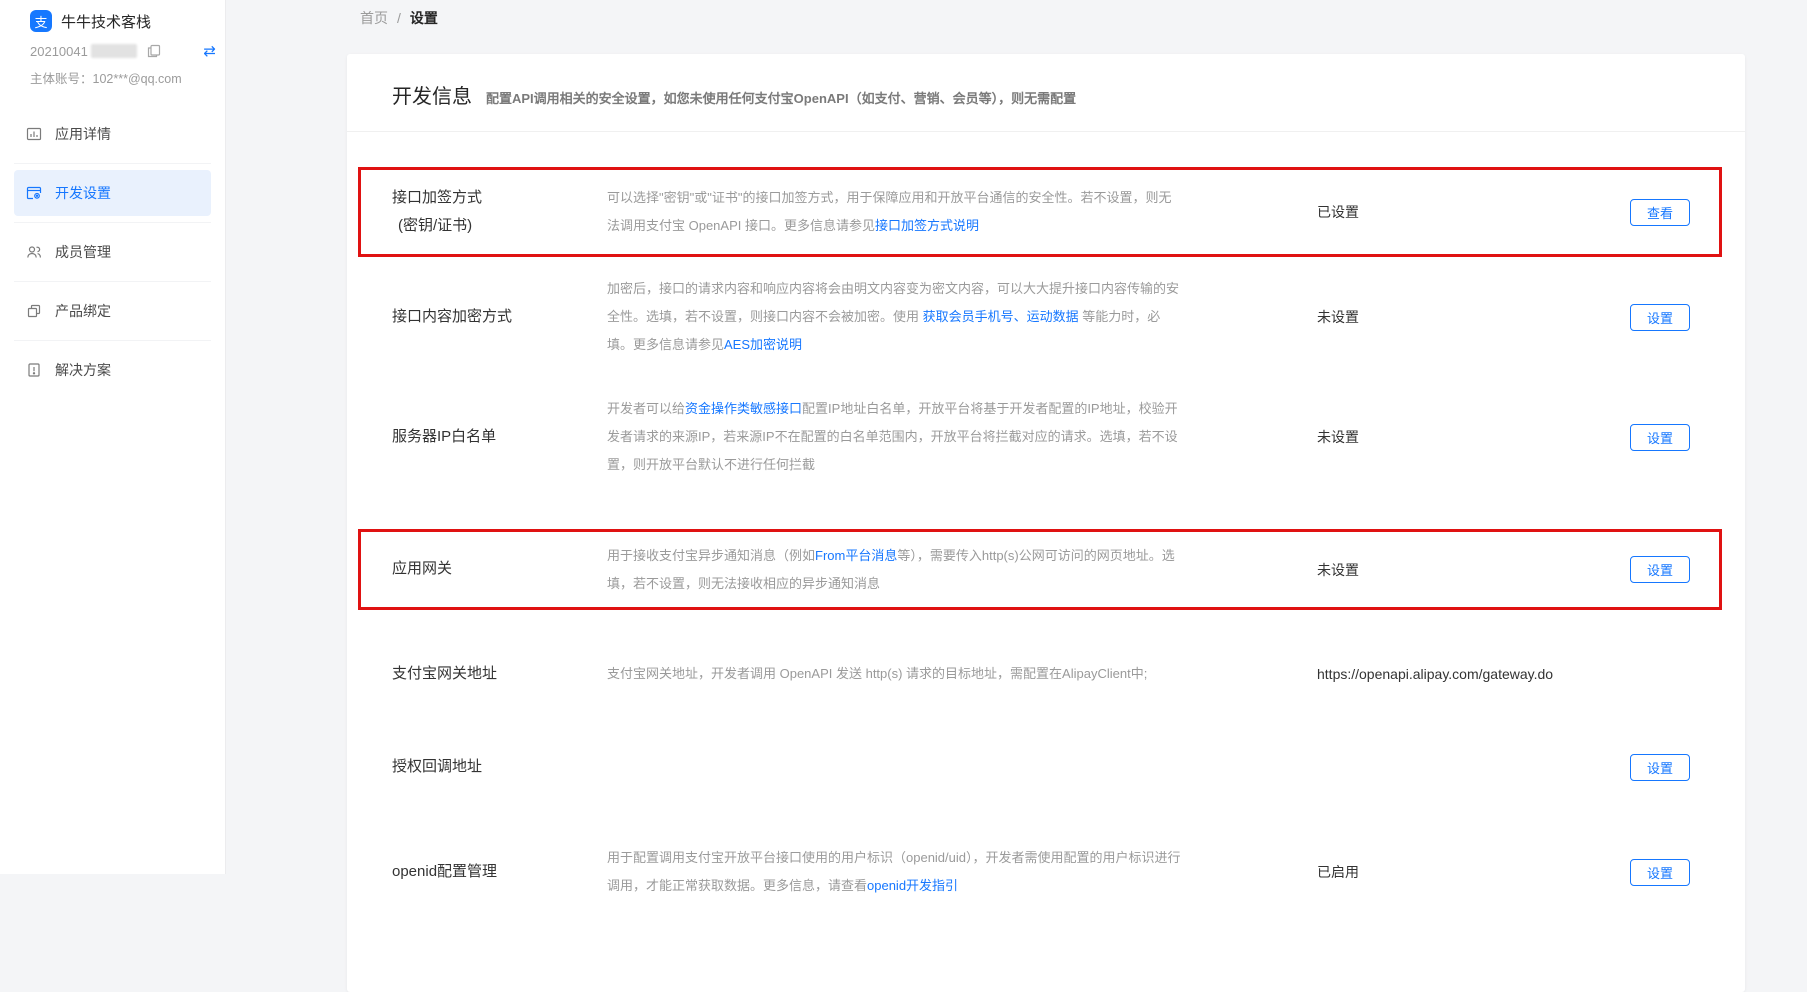 This screenshot has width=1807, height=992. What do you see at coordinates (1083, 18) in the screenshot?
I see `breadcrumb: 首页 / 设置` at bounding box center [1083, 18].